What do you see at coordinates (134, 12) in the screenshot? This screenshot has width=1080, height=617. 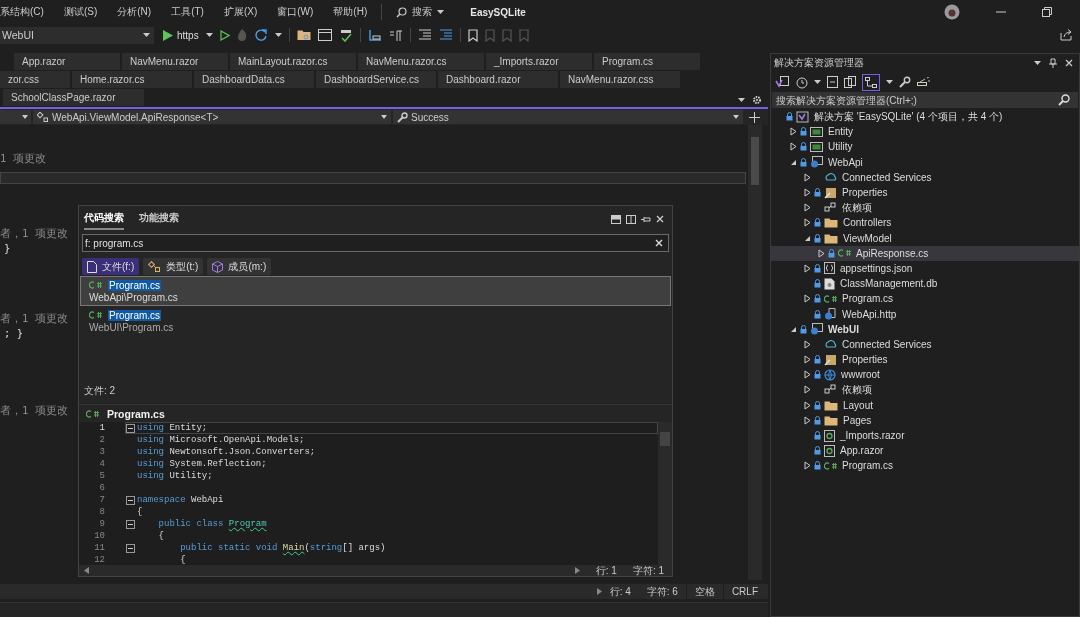 I see `menu-item: 分析(N)` at bounding box center [134, 12].